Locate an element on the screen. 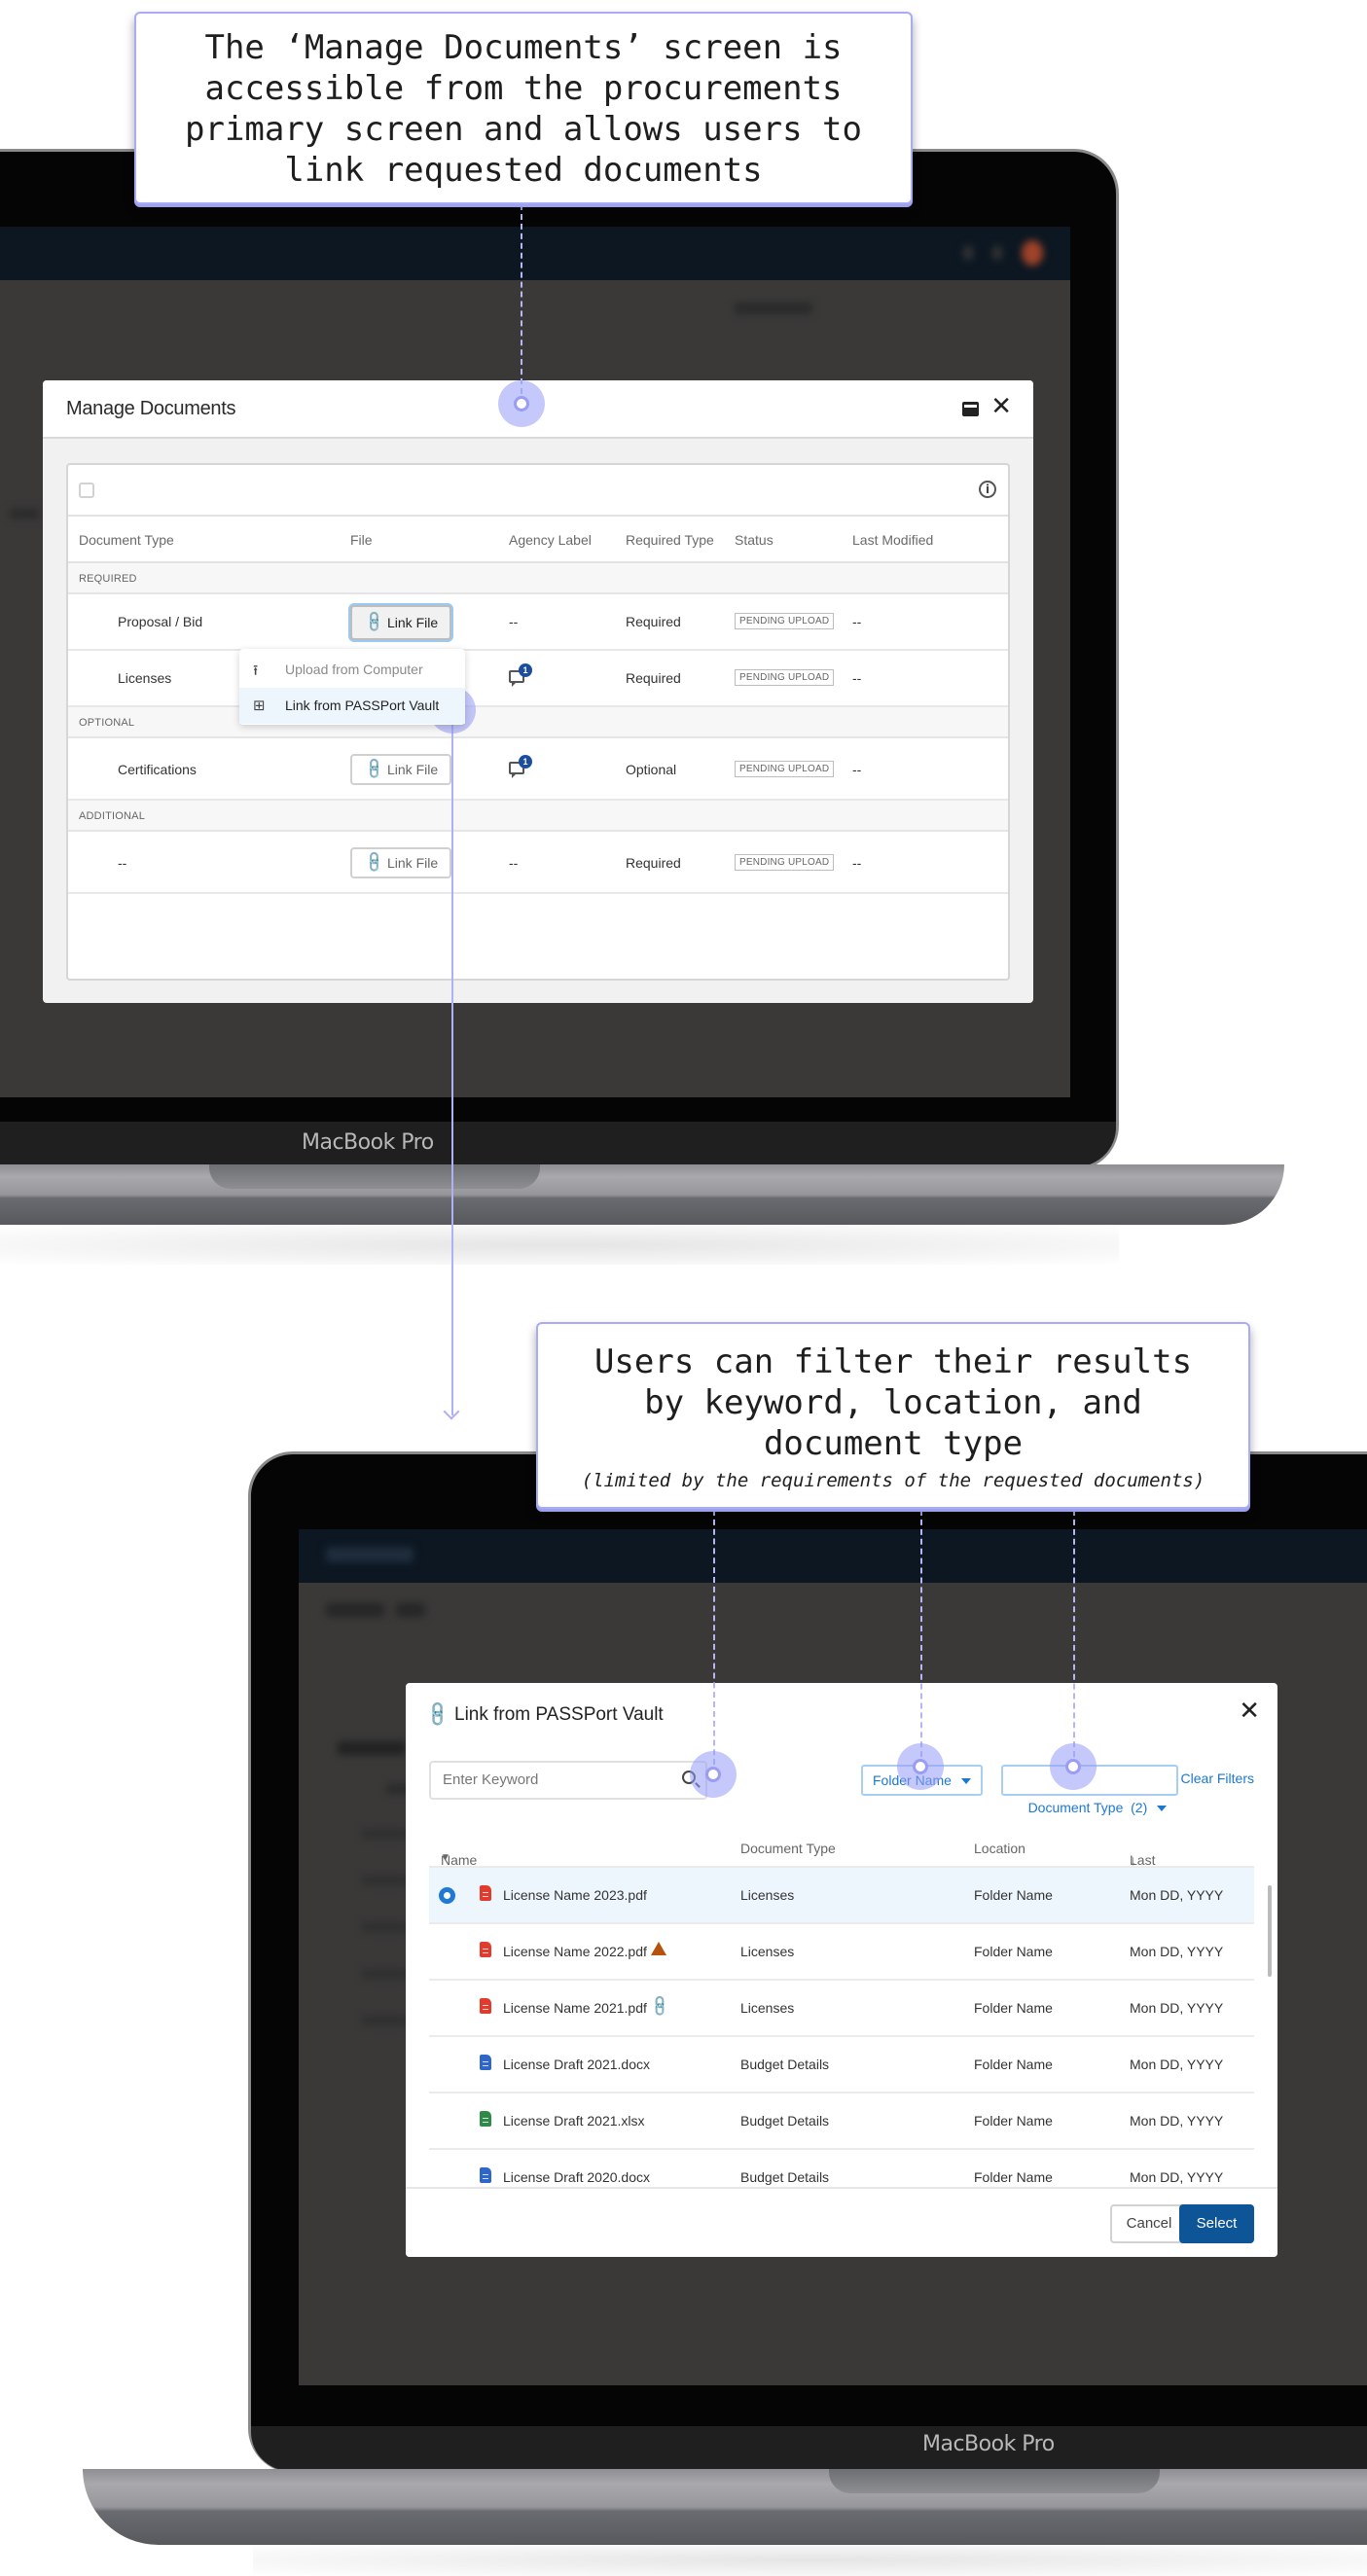 The image size is (1367, 2576). flow-connector-line is located at coordinates (452, 1062).